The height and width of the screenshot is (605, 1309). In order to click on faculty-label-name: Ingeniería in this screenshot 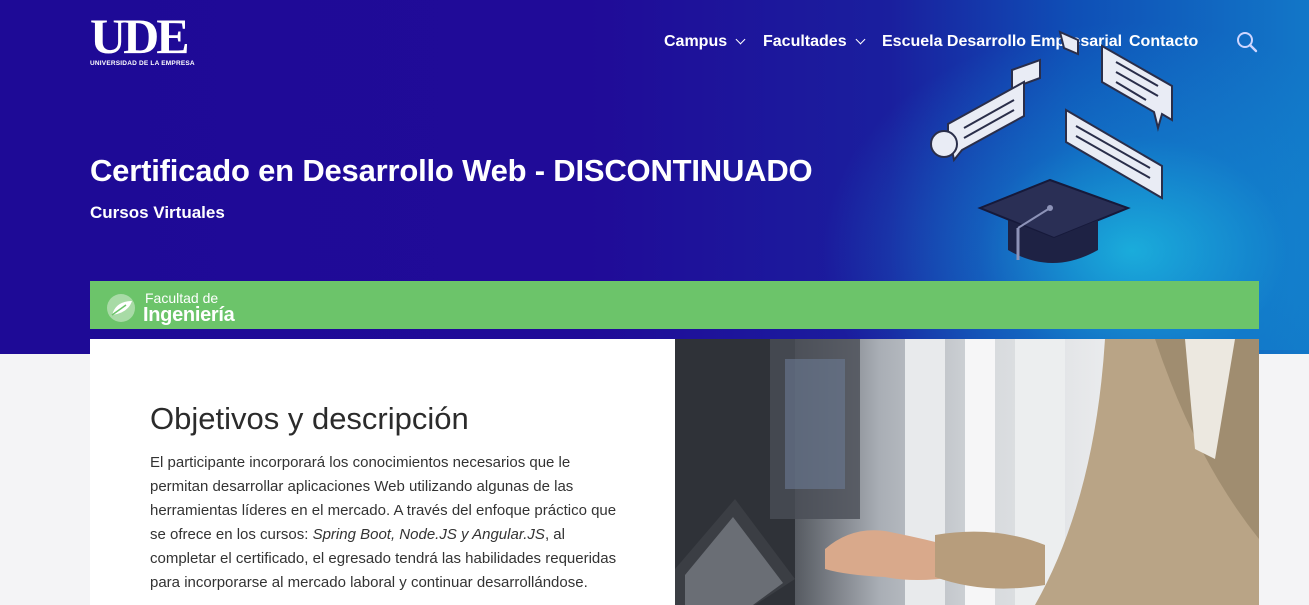, I will do `click(189, 315)`.